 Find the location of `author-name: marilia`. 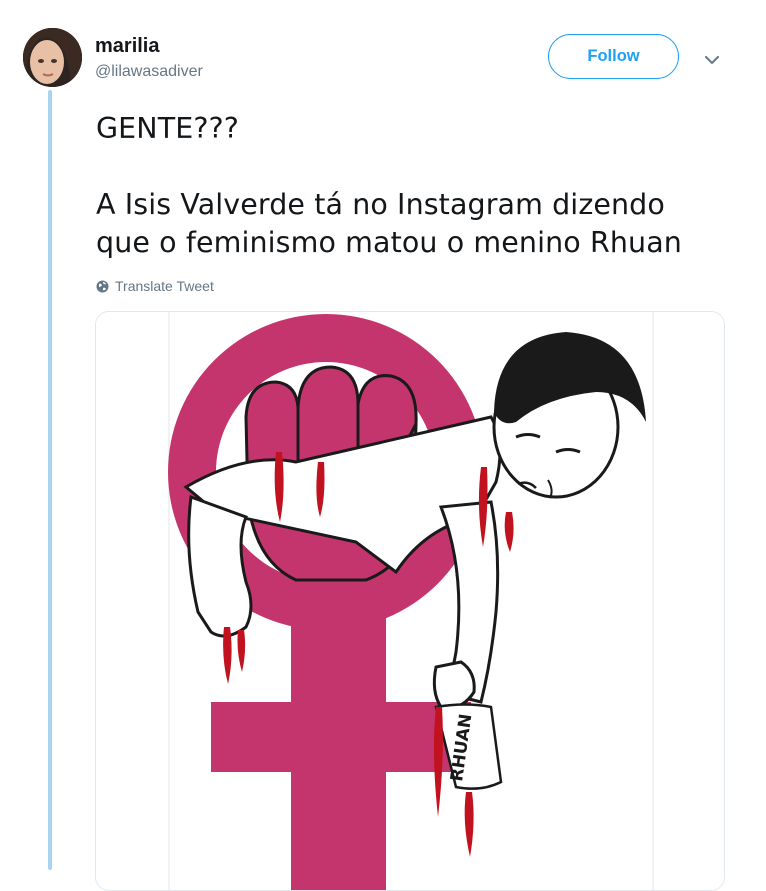

author-name: marilia is located at coordinates (127, 46).